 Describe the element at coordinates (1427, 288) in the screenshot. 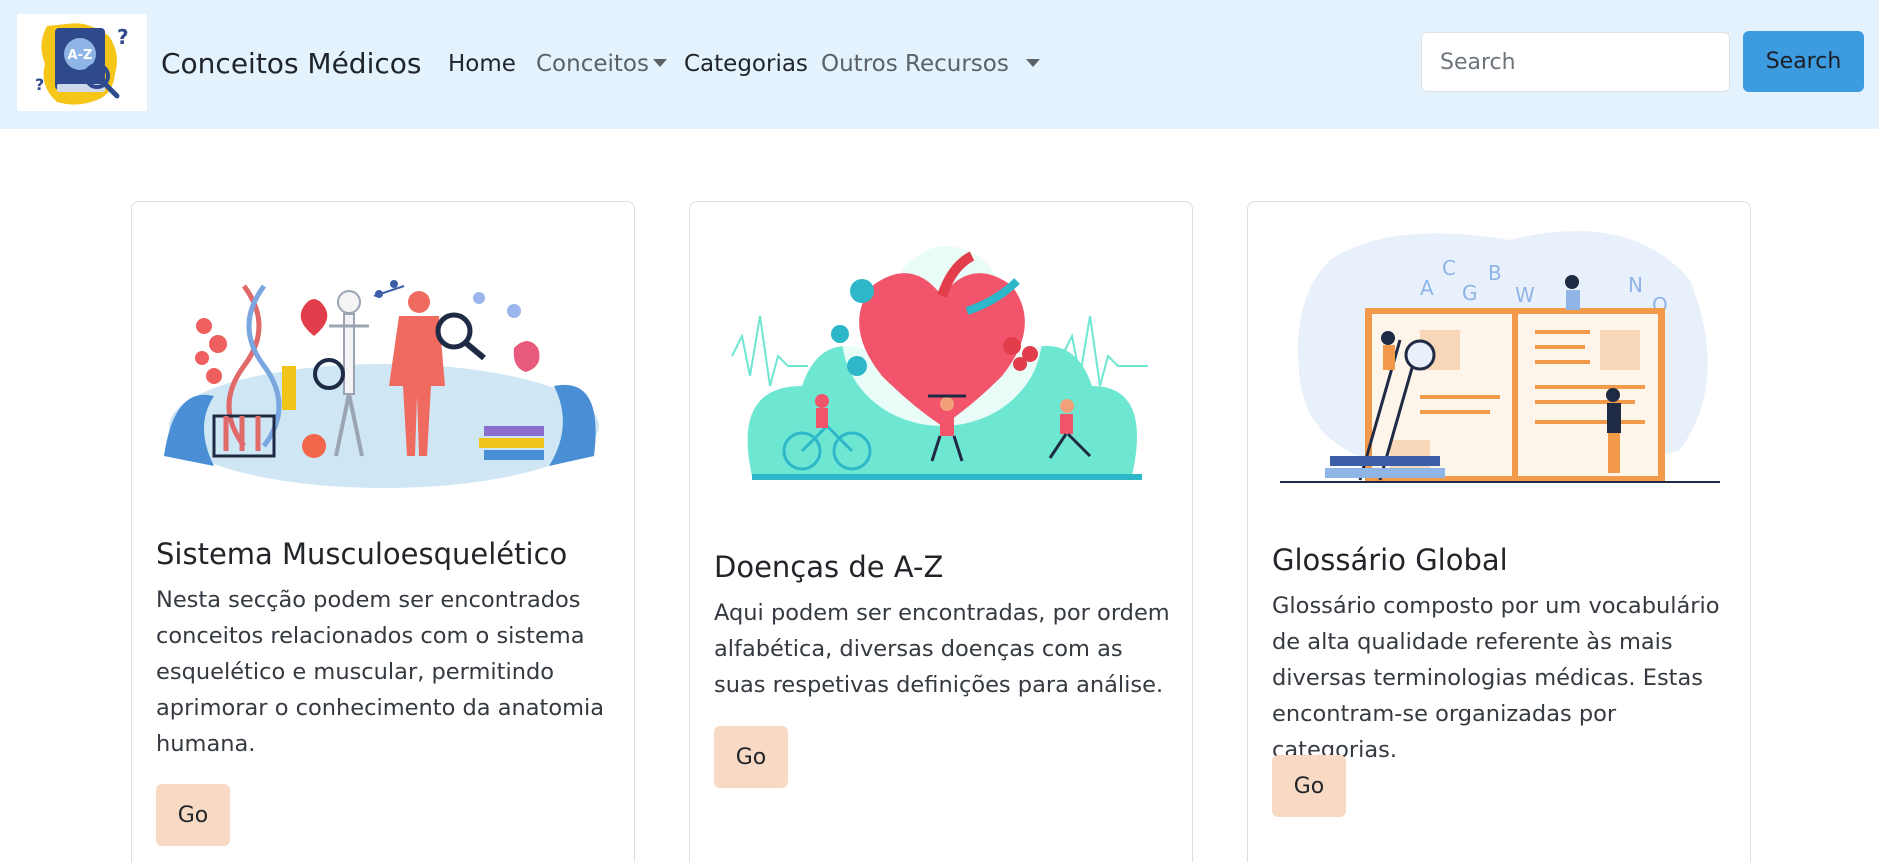

I see `svg-text: A` at that location.